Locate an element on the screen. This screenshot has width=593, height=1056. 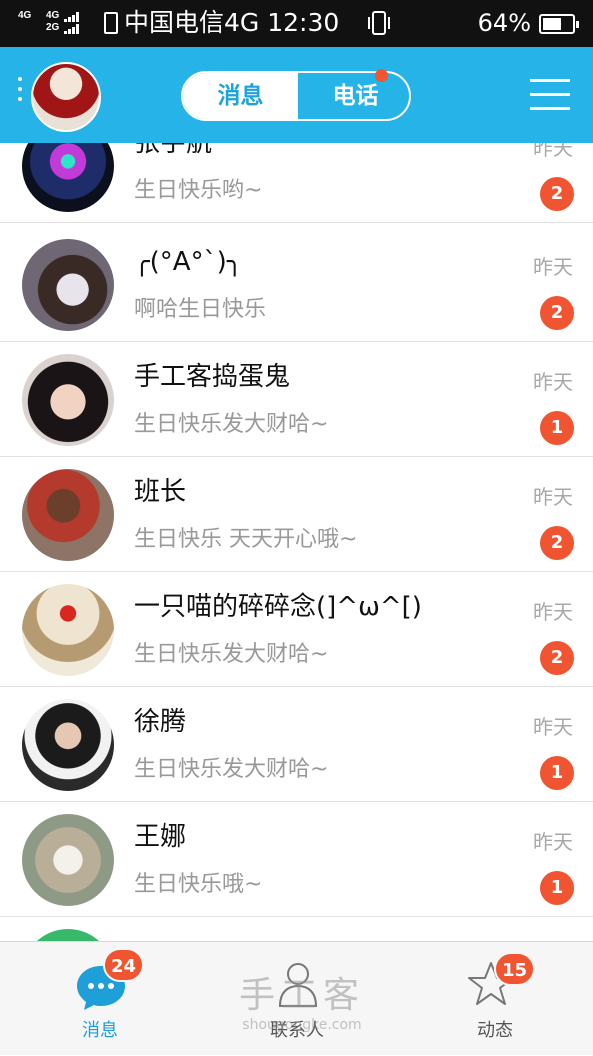
signal-icon-secondary is located at coordinates (72, 29).